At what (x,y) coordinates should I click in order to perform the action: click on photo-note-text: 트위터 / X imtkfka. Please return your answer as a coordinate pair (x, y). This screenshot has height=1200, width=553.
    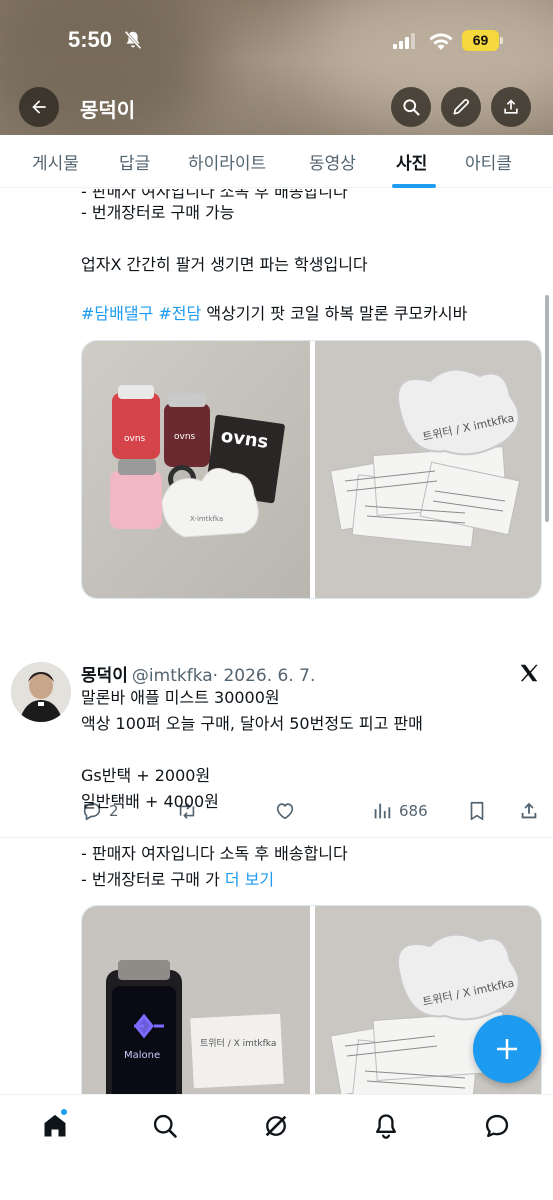
    Looking at the image, I should click on (238, 1043).